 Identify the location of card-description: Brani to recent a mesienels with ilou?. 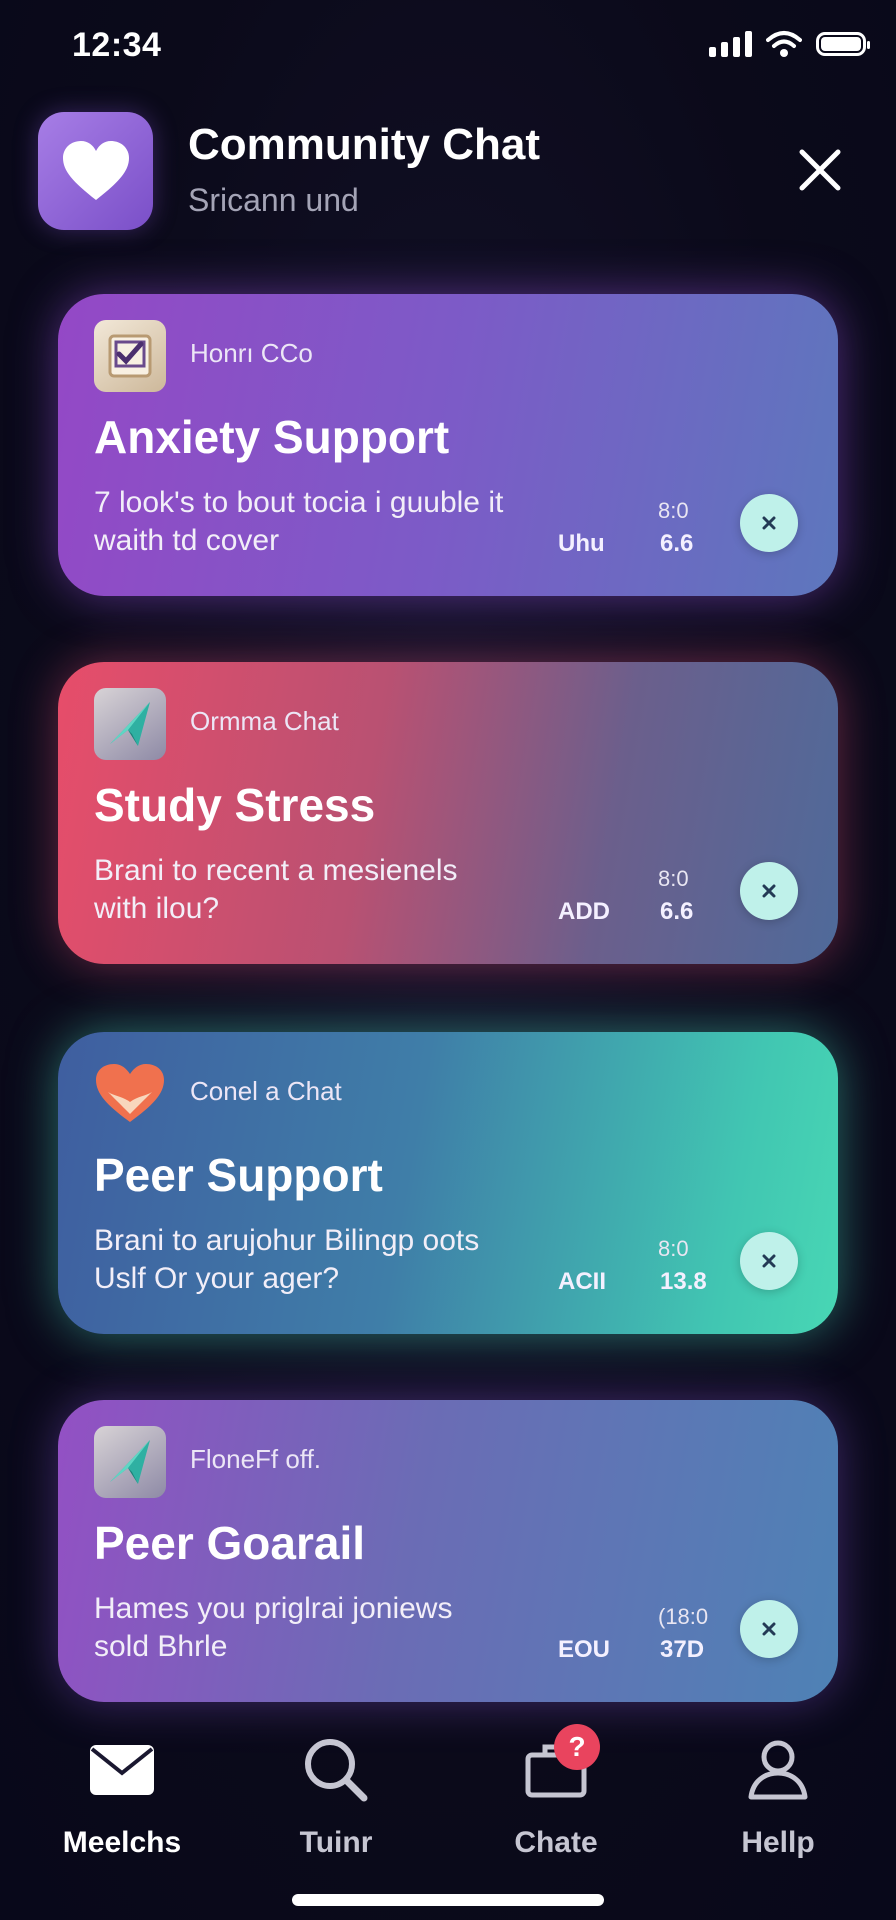
(329, 890).